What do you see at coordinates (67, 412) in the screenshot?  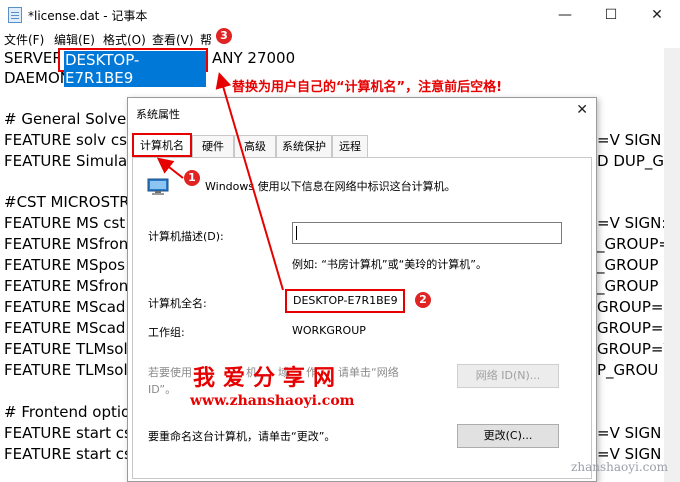 I see `editor-line: # Frontend optio` at bounding box center [67, 412].